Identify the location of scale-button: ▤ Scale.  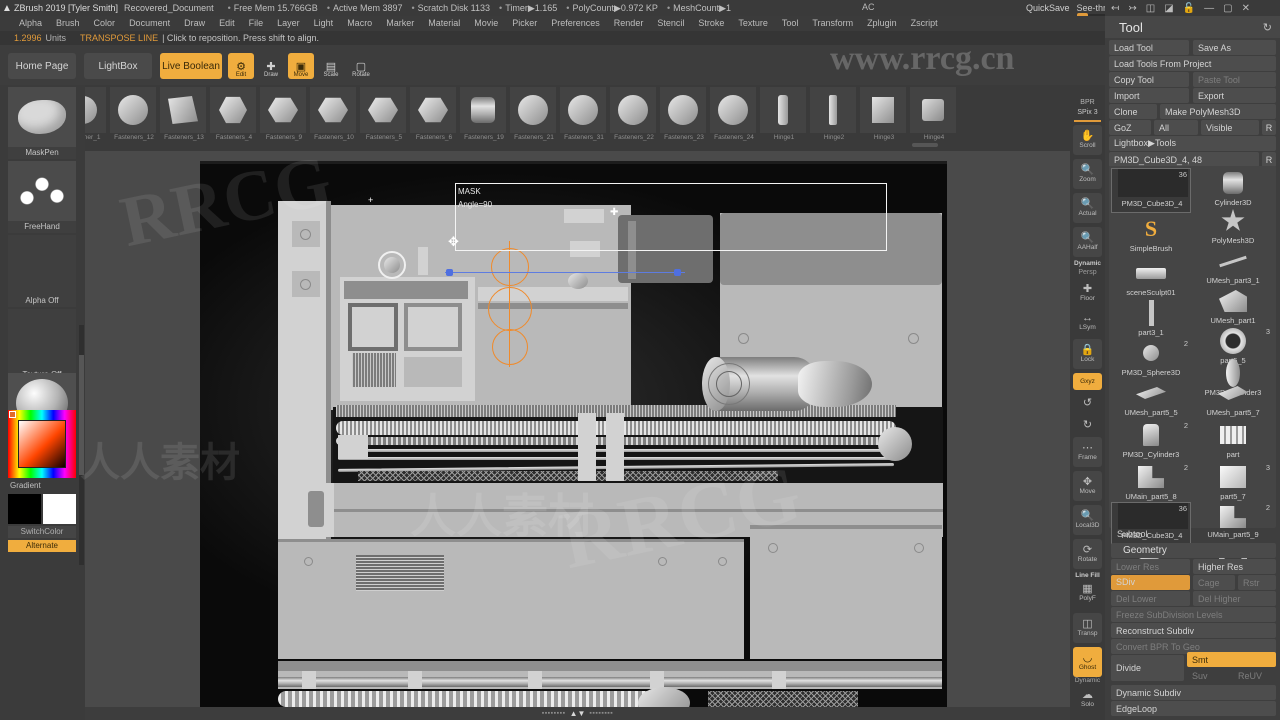
(331, 66).